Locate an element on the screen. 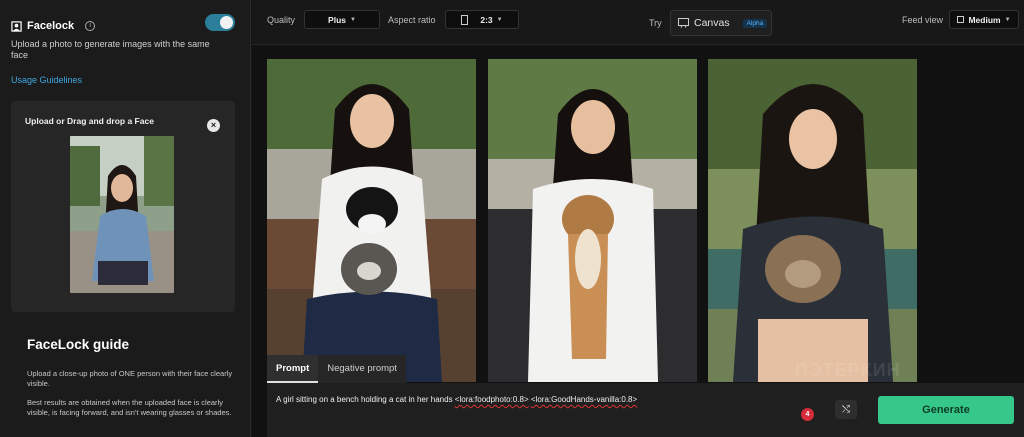  quality-label: Quality is located at coordinates (281, 20).